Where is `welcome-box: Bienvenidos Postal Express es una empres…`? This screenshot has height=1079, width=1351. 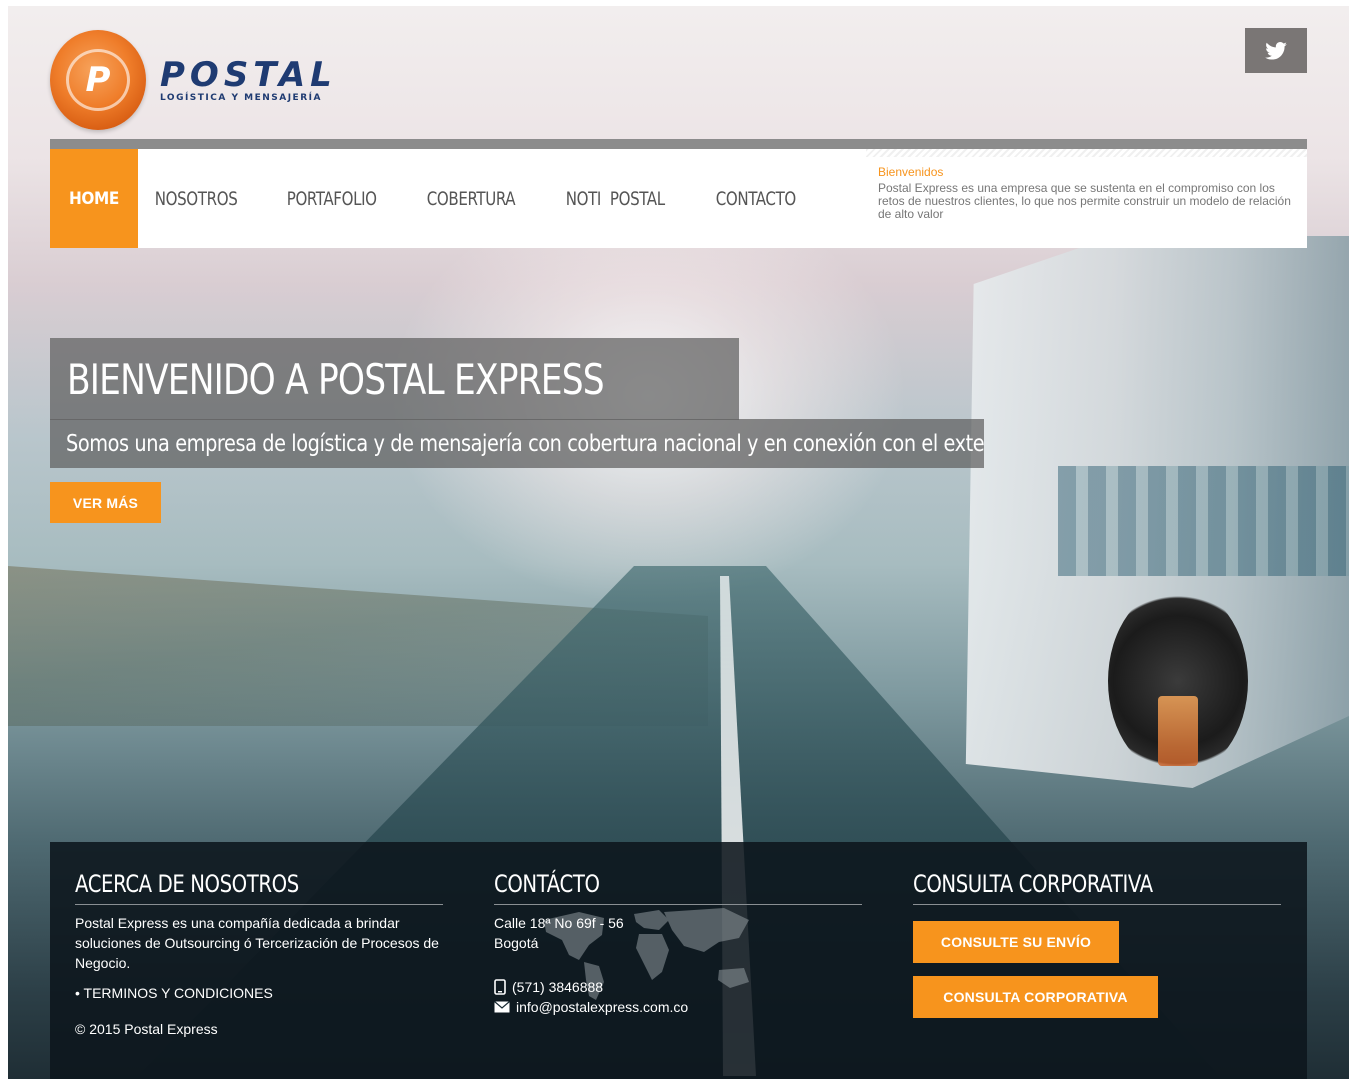 welcome-box: Bienvenidos Postal Express es una empres… is located at coordinates (1086, 198).